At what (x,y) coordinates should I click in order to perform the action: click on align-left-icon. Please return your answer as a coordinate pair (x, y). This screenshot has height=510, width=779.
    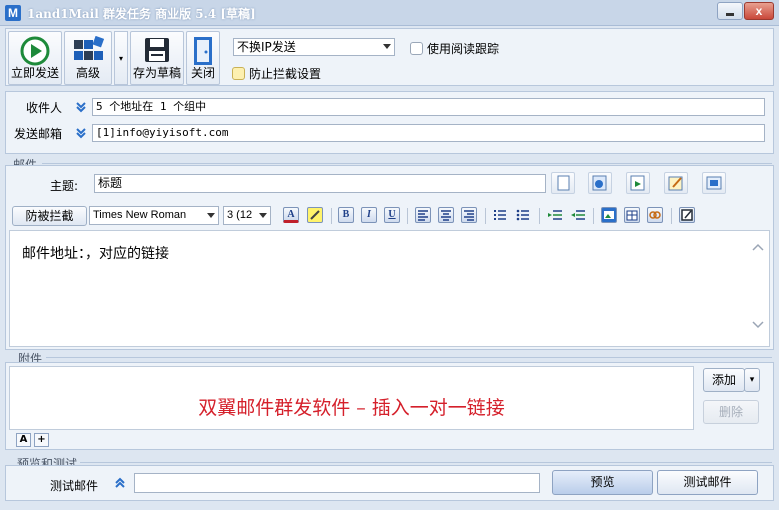
    Looking at the image, I should click on (423, 215).